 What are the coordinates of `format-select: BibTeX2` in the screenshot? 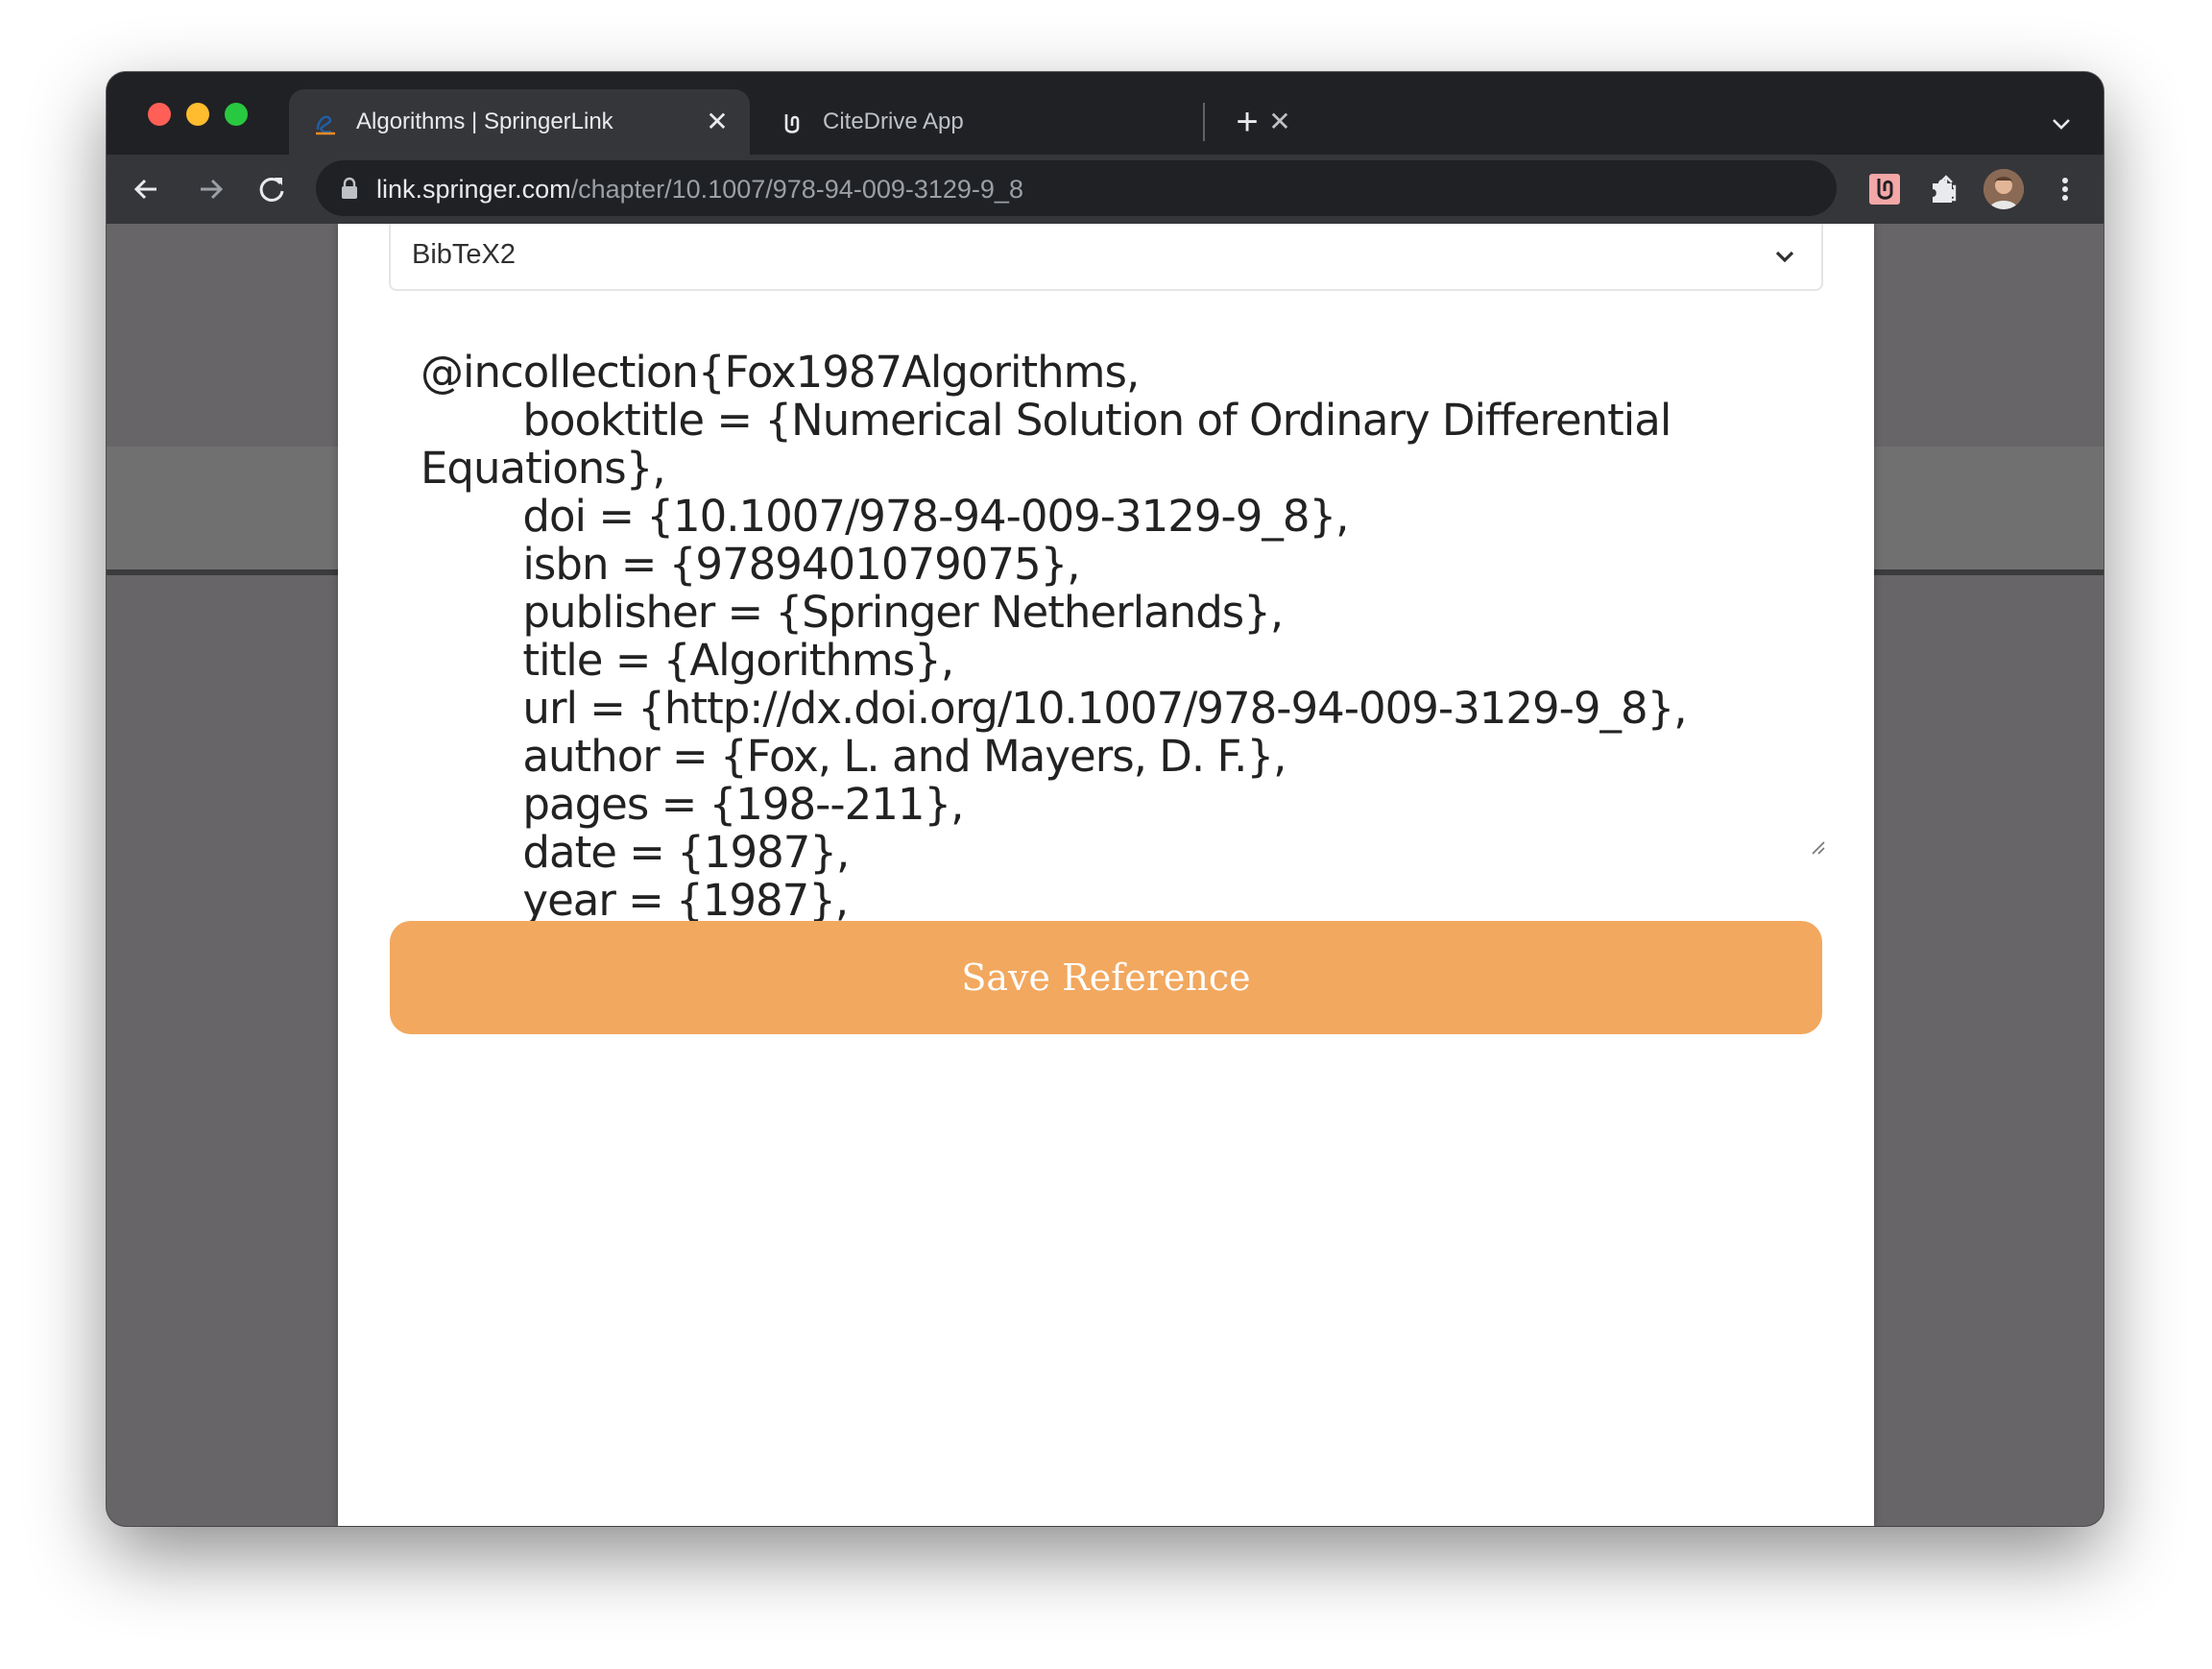 It's located at (1106, 257).